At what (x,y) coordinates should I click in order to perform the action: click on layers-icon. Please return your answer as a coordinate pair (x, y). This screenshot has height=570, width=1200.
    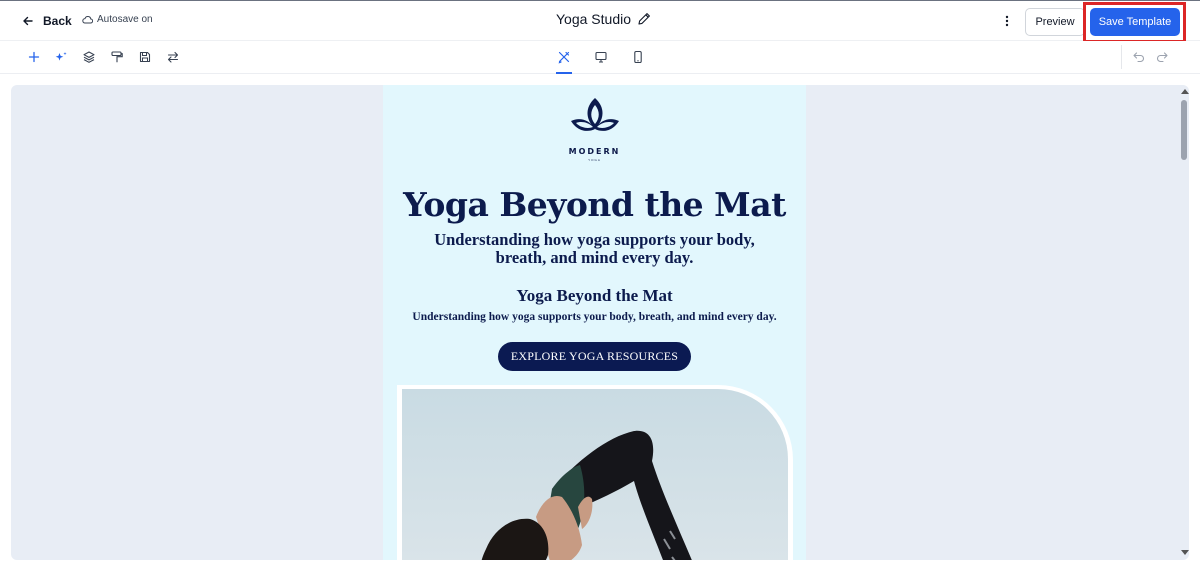
    Looking at the image, I should click on (89, 57).